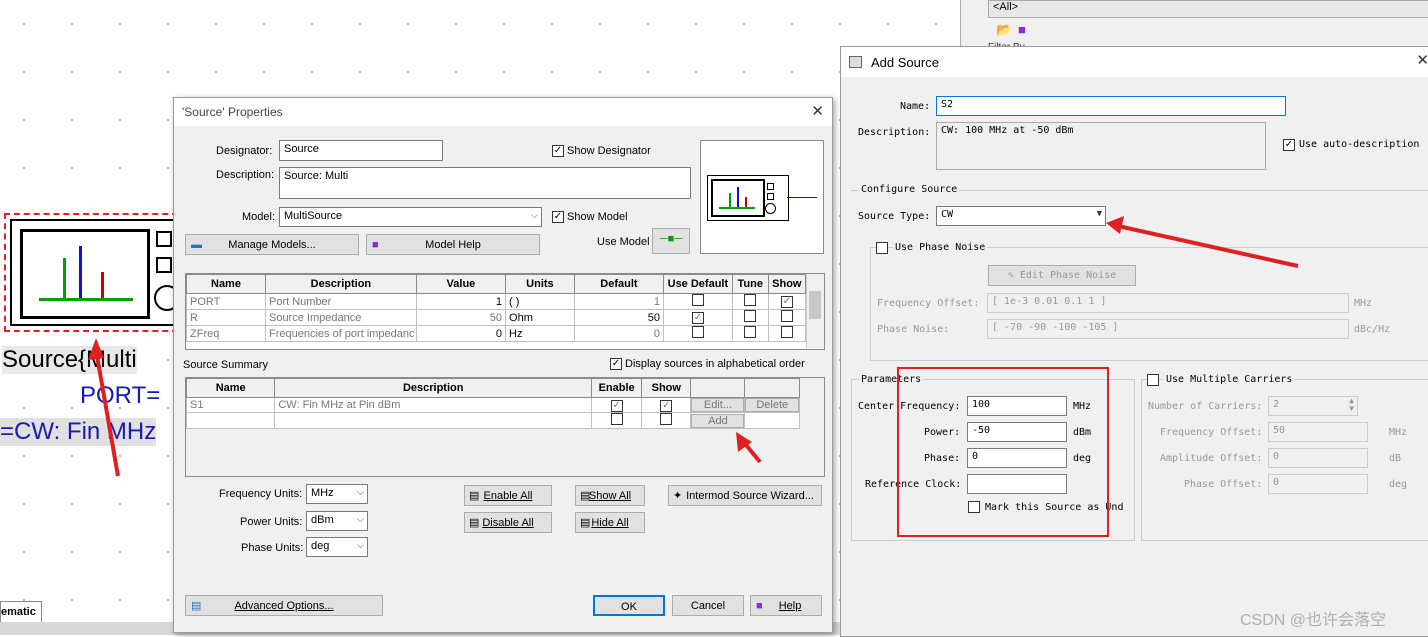 This screenshot has width=1428, height=637. Describe the element at coordinates (558, 151) in the screenshot. I see `show-designator-checkbox: ✓` at that location.